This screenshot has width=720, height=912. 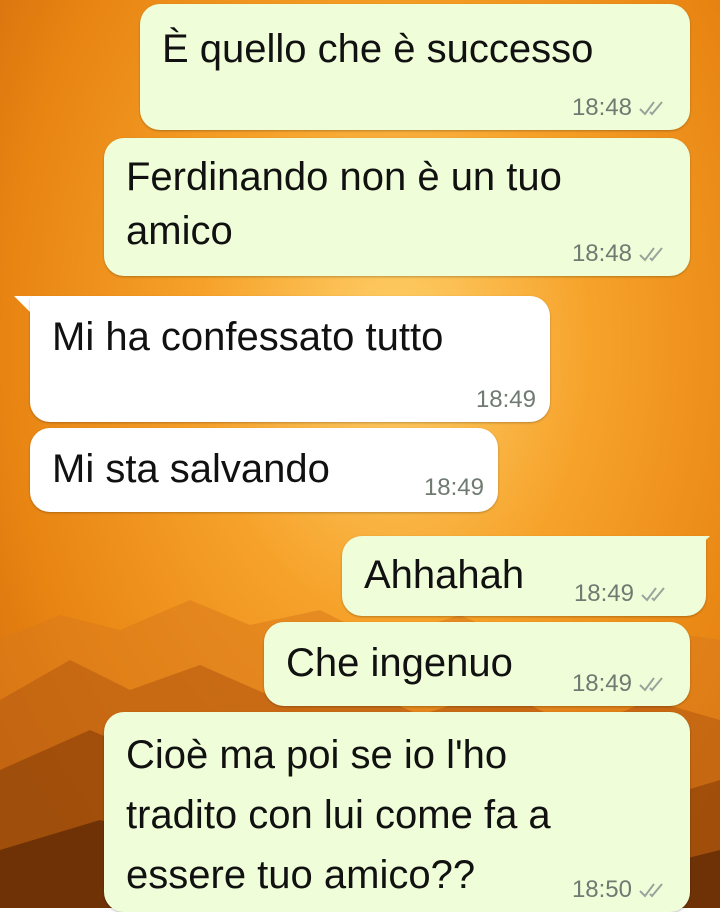 I want to click on message-time: 18:50, so click(x=601, y=889).